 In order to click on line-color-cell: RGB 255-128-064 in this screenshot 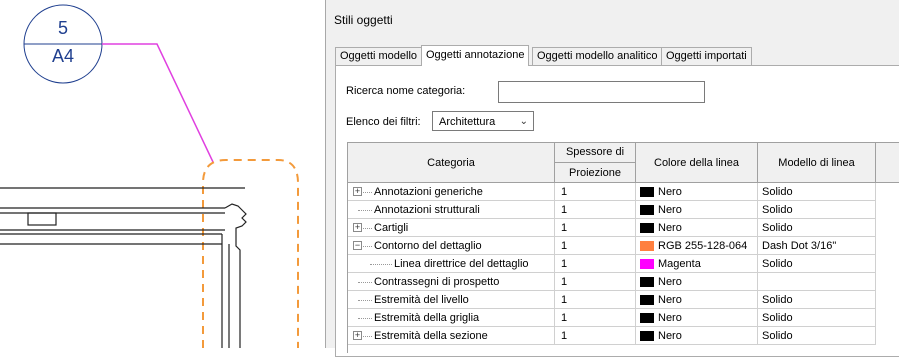, I will do `click(697, 246)`.